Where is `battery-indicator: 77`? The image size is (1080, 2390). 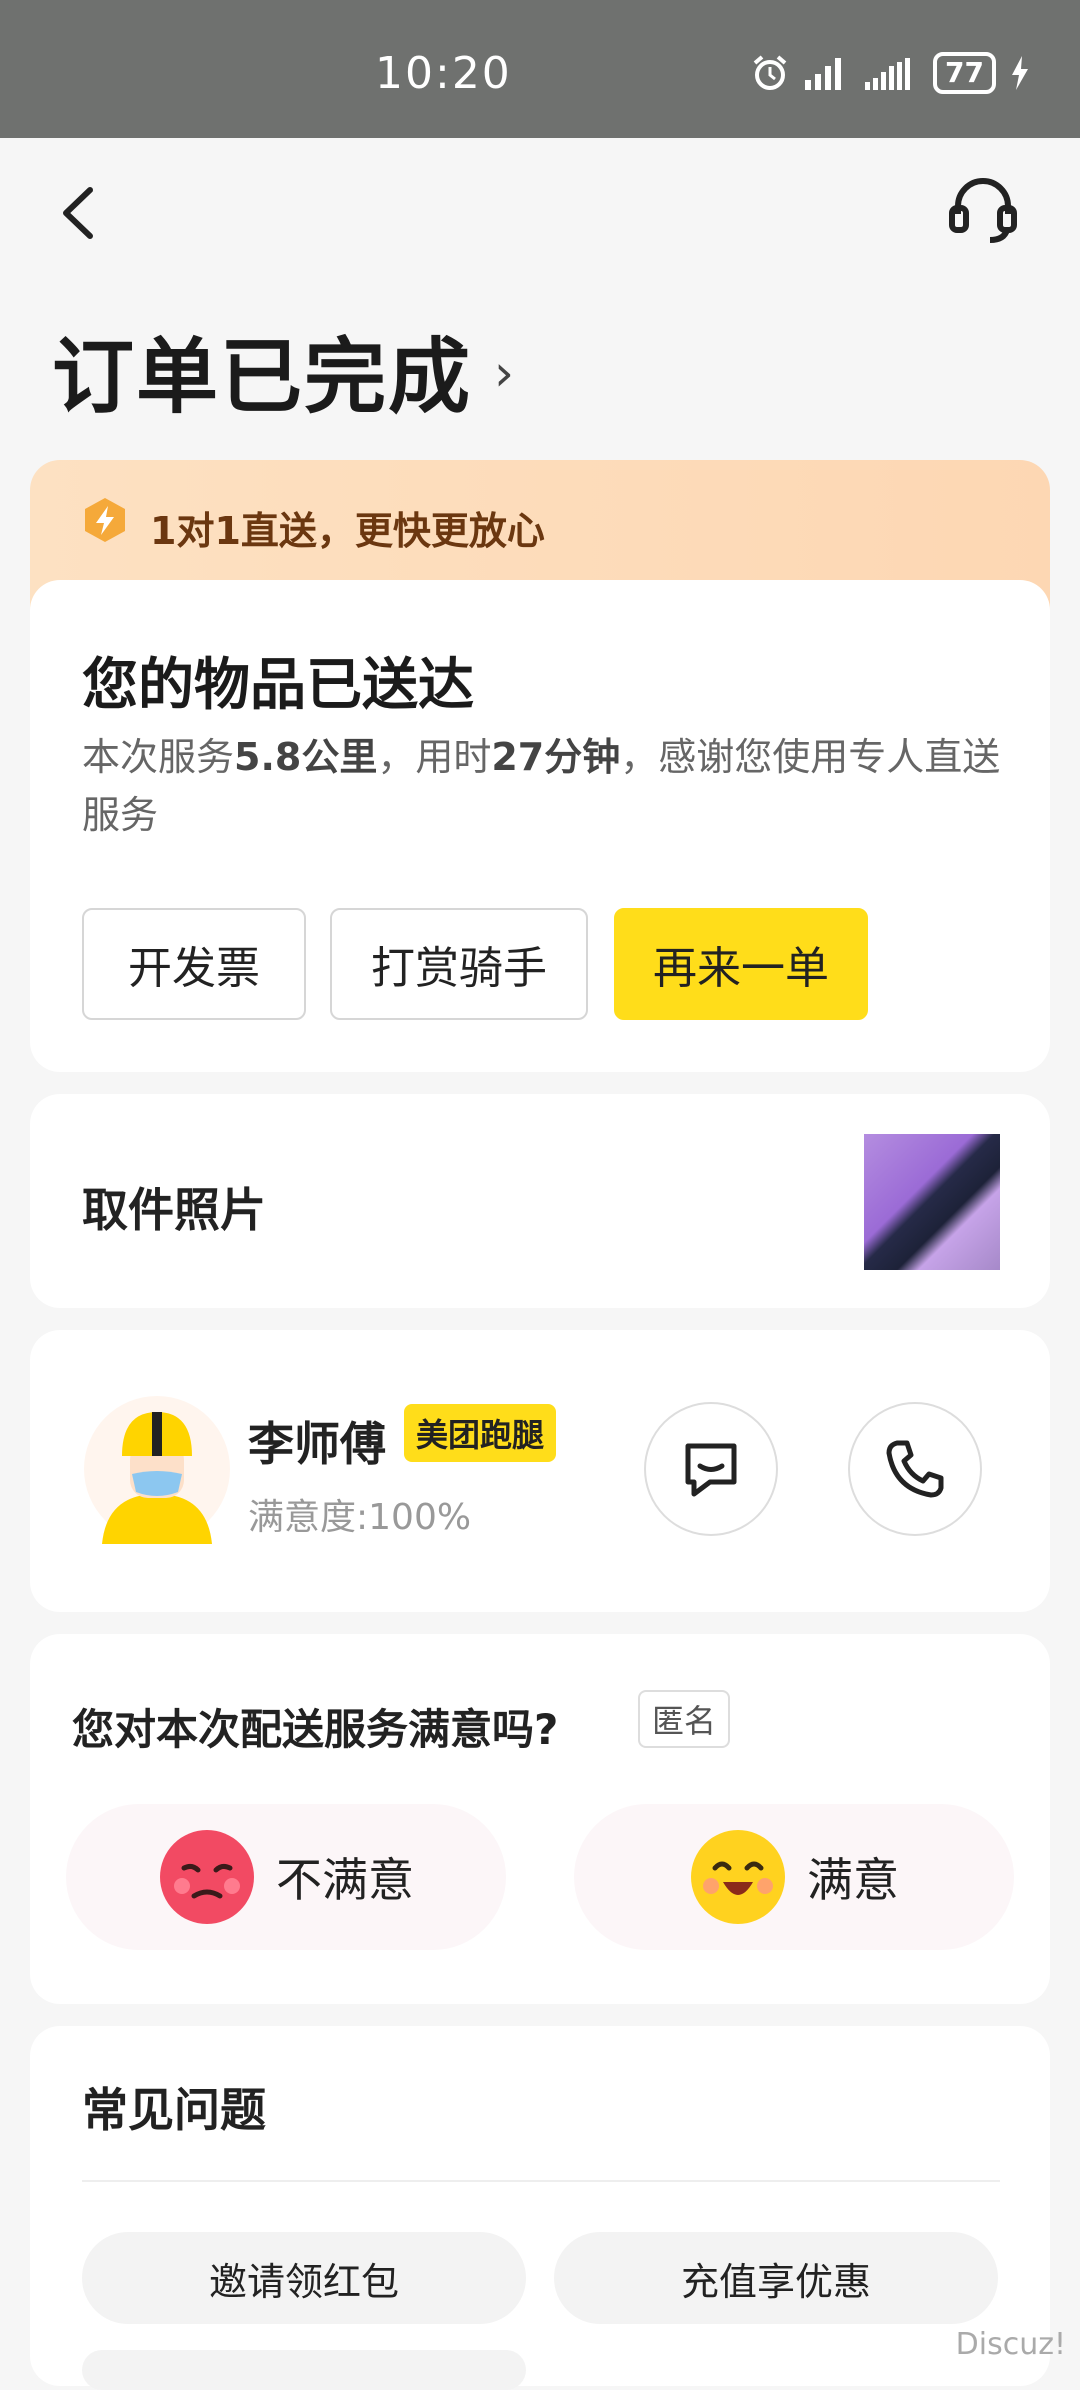 battery-indicator: 77 is located at coordinates (964, 73).